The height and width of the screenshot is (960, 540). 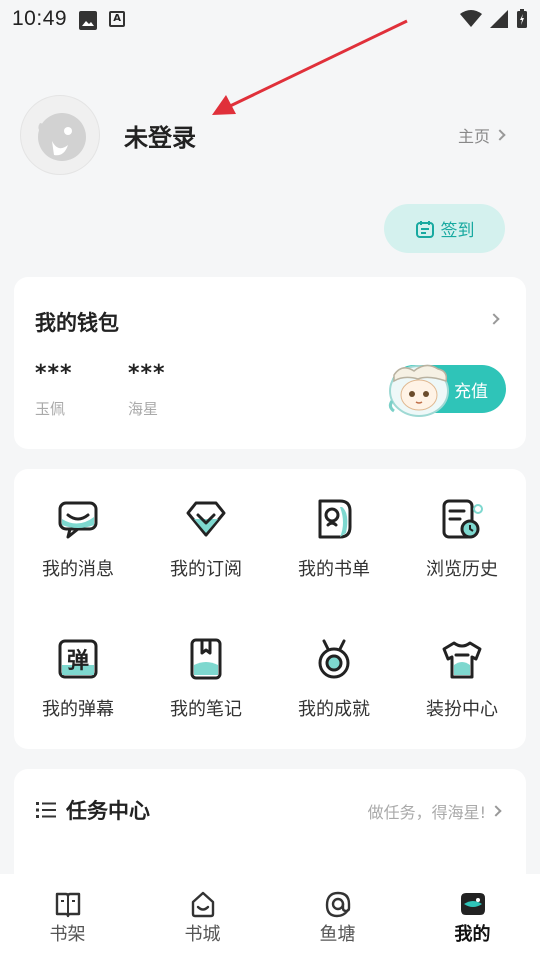 I want to click on menu-item-subscriptions: 我的订阅, so click(x=206, y=539).